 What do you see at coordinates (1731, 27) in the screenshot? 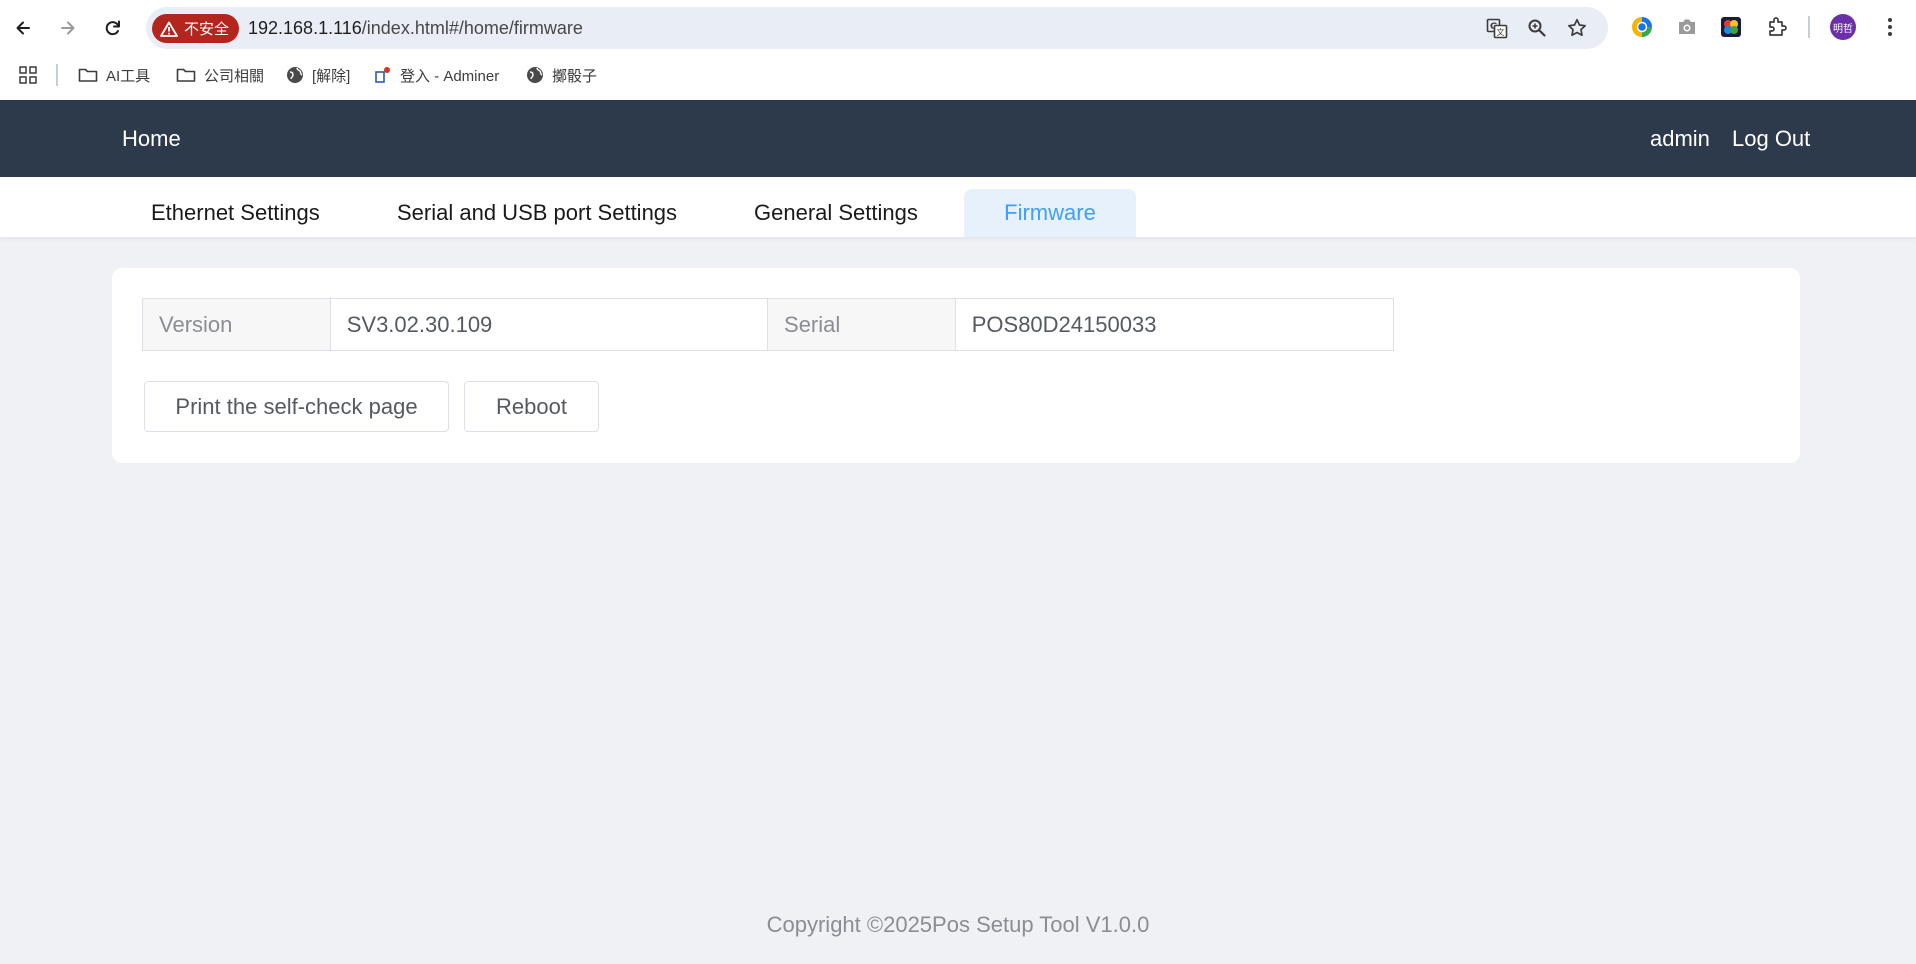
I see `color-picker-icon` at bounding box center [1731, 27].